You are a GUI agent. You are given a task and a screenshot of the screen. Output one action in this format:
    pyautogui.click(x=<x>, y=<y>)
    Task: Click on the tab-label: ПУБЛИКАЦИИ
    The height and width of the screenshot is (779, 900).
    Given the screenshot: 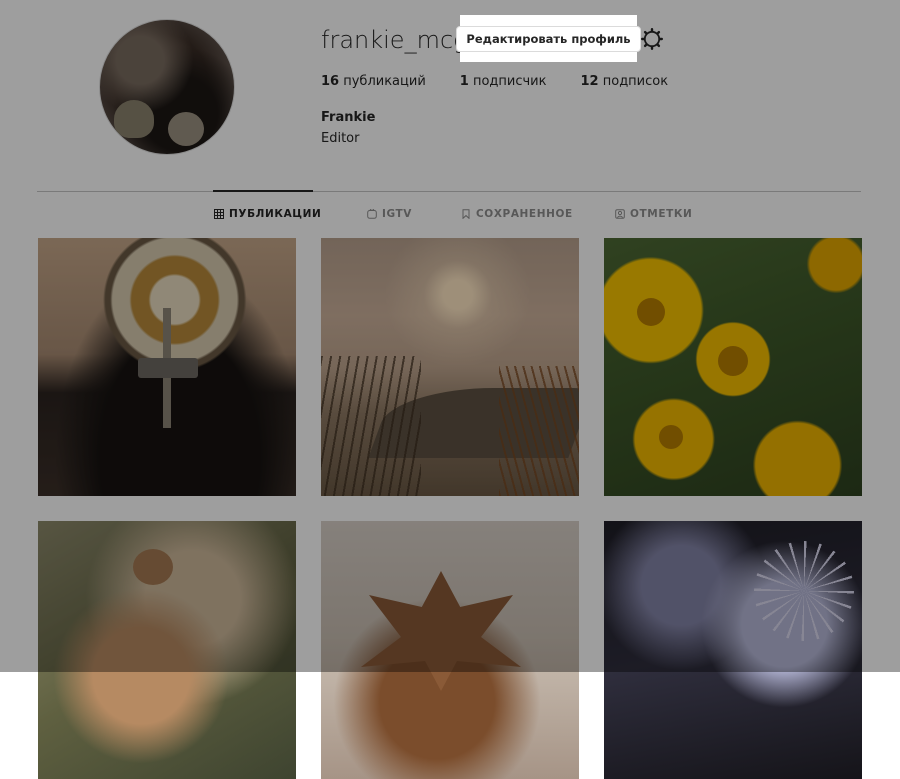 What is the action you would take?
    pyautogui.click(x=275, y=214)
    